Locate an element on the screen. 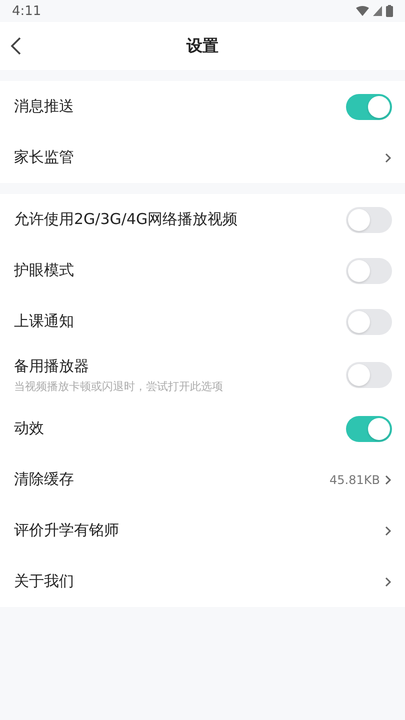  settings-row: 上课通知 is located at coordinates (202, 321).